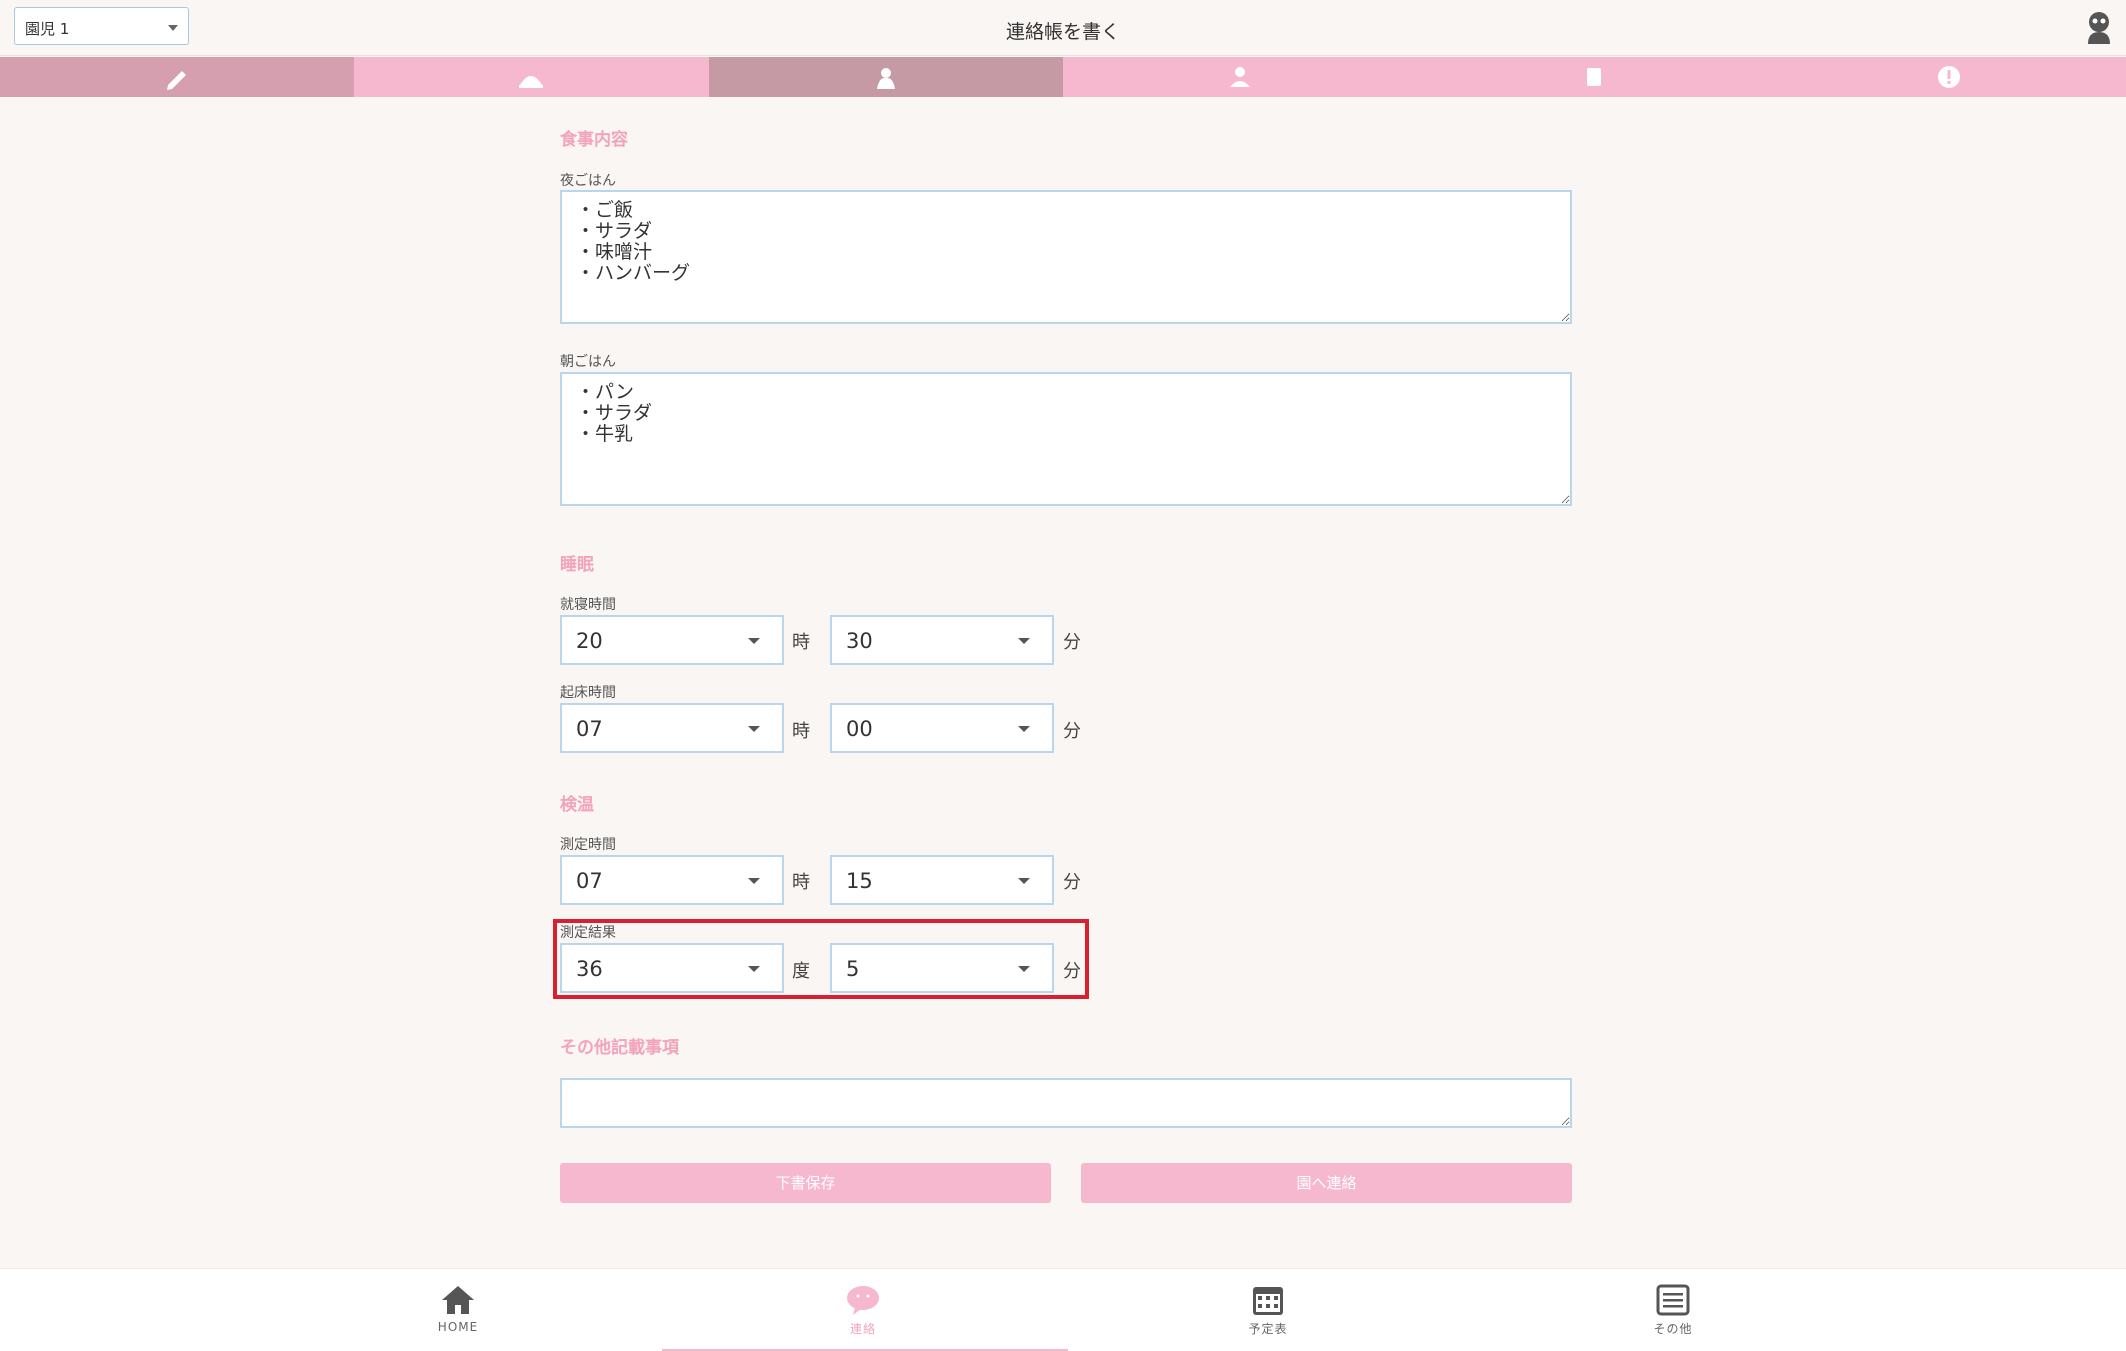  I want to click on wake-hour-value: 07, so click(589, 729).